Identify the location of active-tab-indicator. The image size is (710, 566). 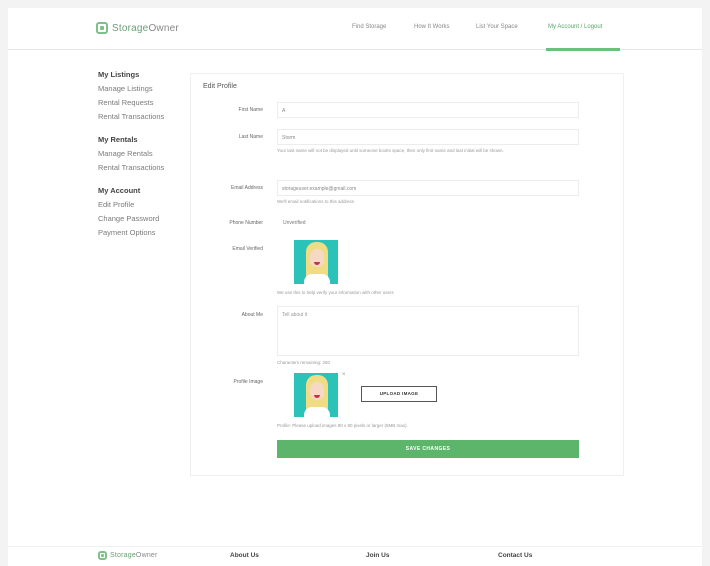
(583, 49).